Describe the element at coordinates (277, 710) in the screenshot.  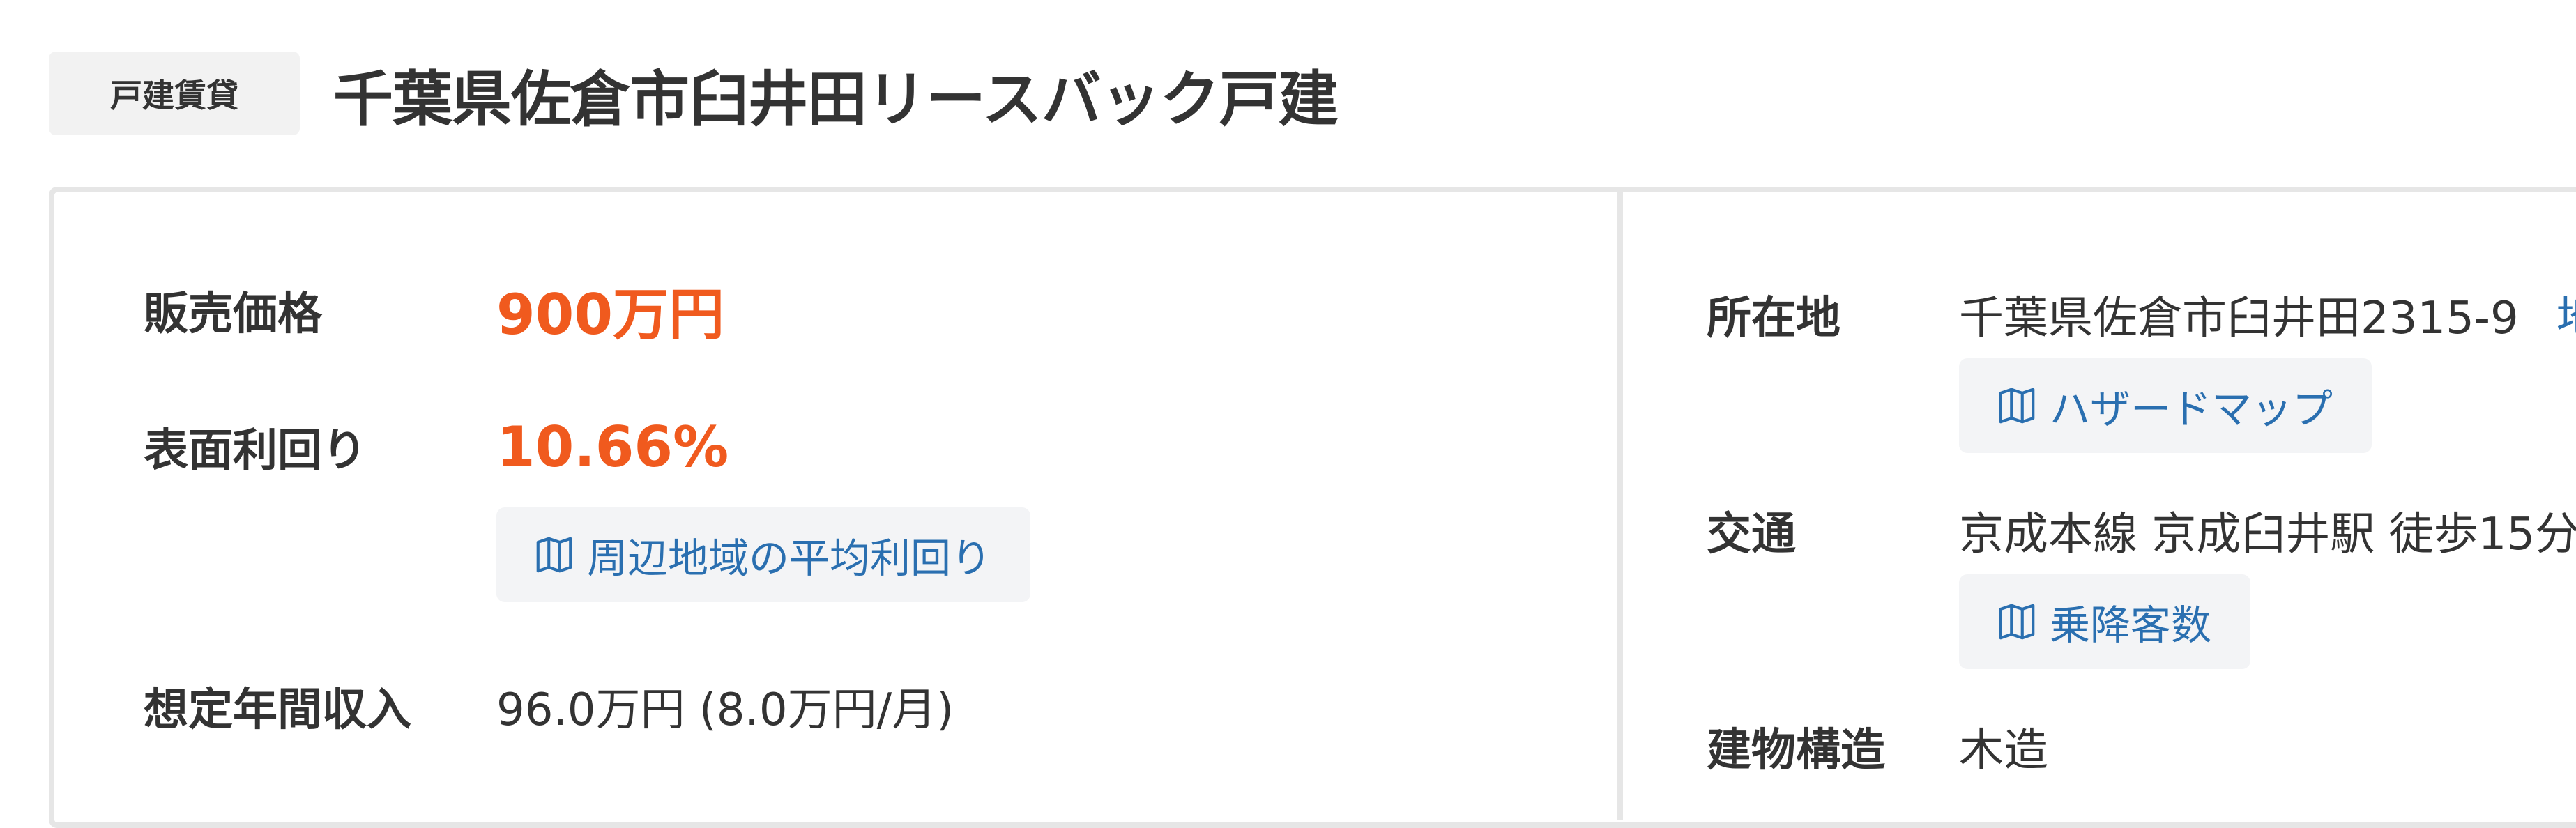
I see `income-label: 想定年間収入` at that location.